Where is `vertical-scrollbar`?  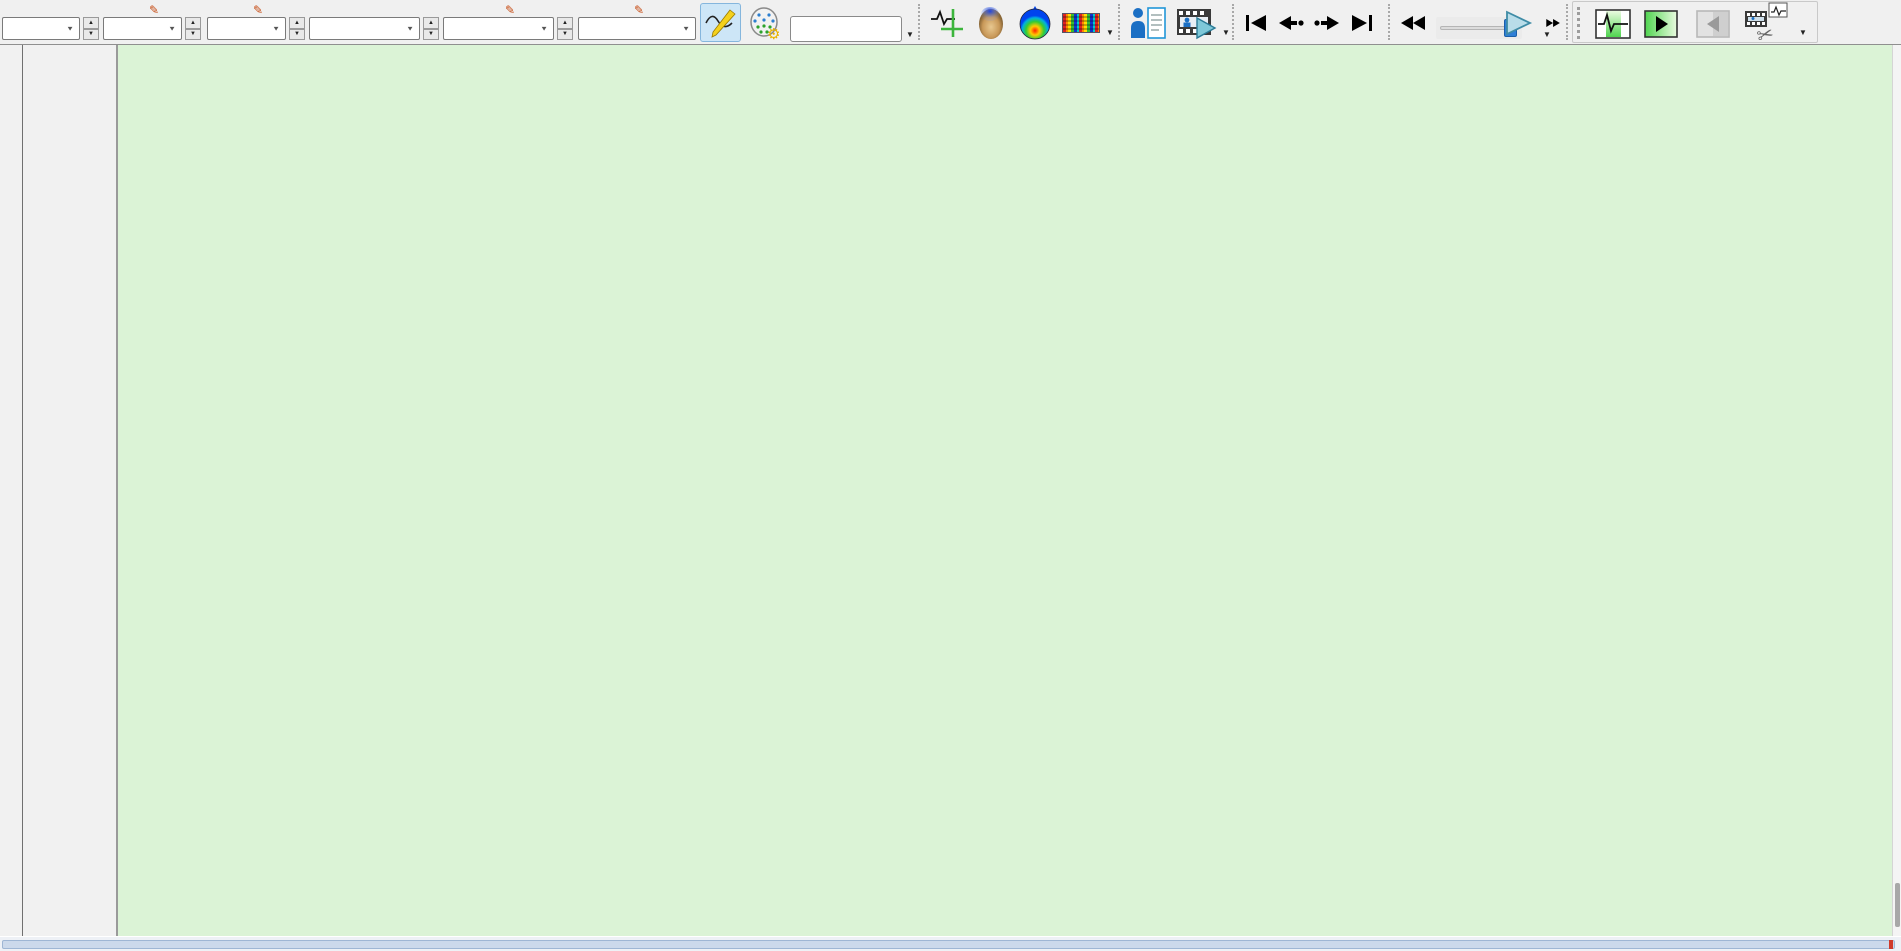 vertical-scrollbar is located at coordinates (1896, 490).